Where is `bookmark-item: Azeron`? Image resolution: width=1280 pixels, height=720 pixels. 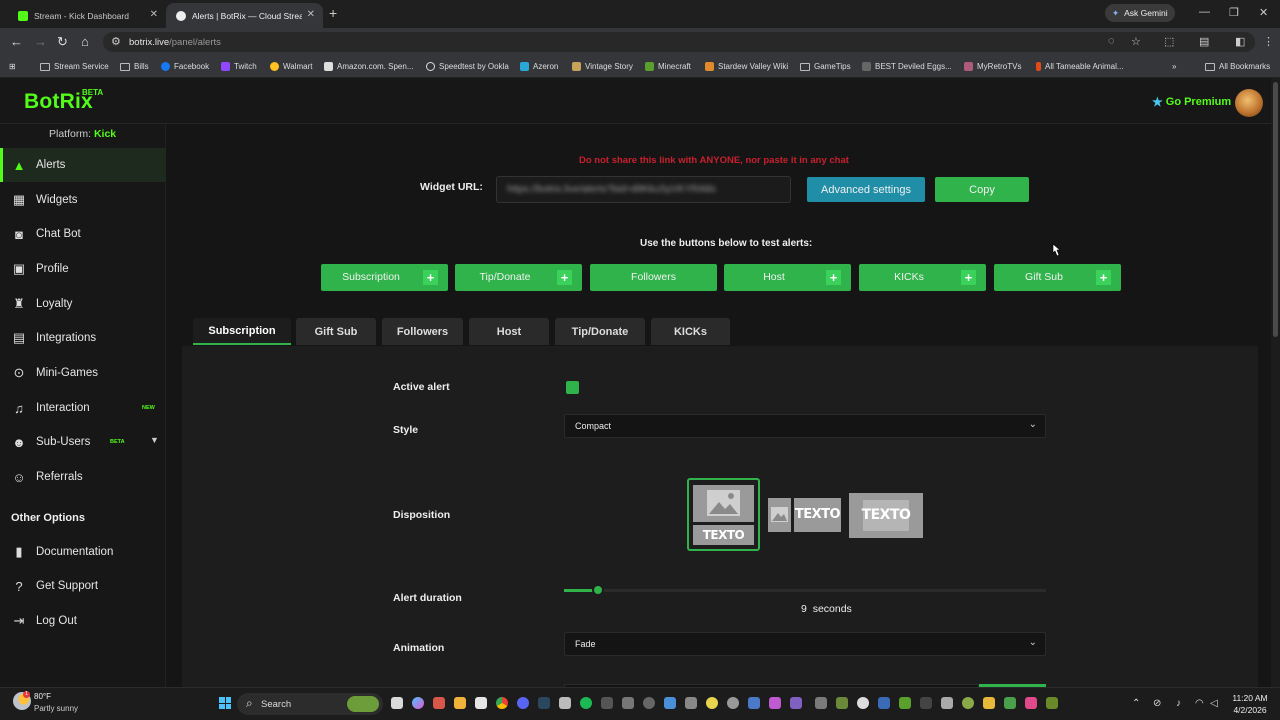
bookmark-item: Azeron is located at coordinates (539, 66).